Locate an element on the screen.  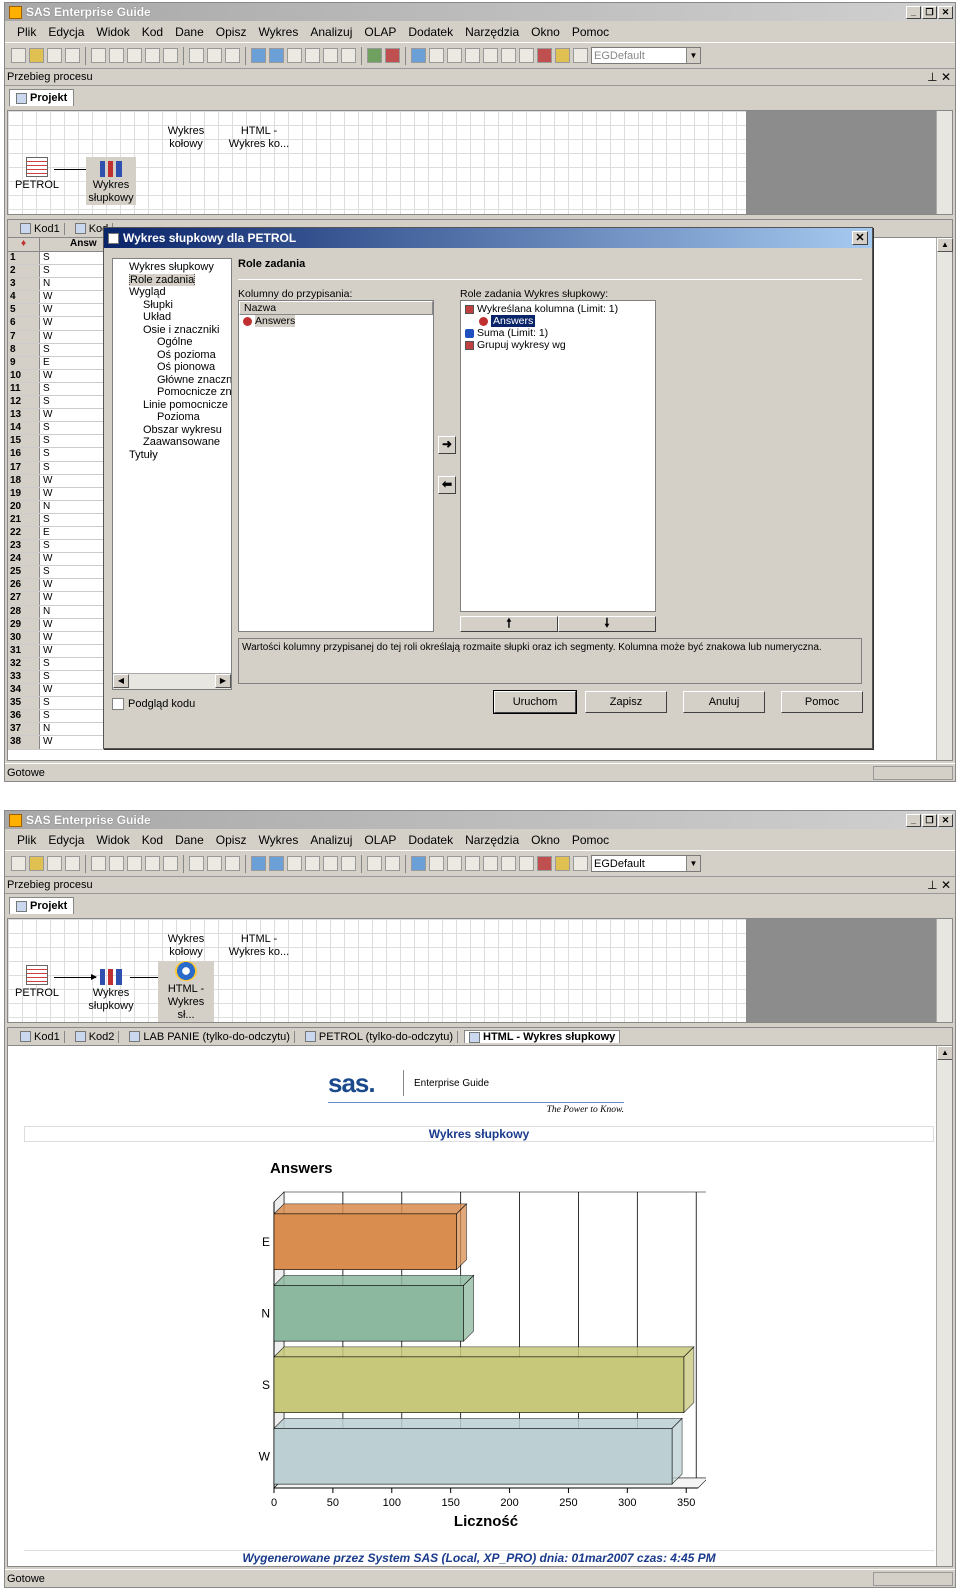
row-number: 6 is located at coordinates (24, 323).